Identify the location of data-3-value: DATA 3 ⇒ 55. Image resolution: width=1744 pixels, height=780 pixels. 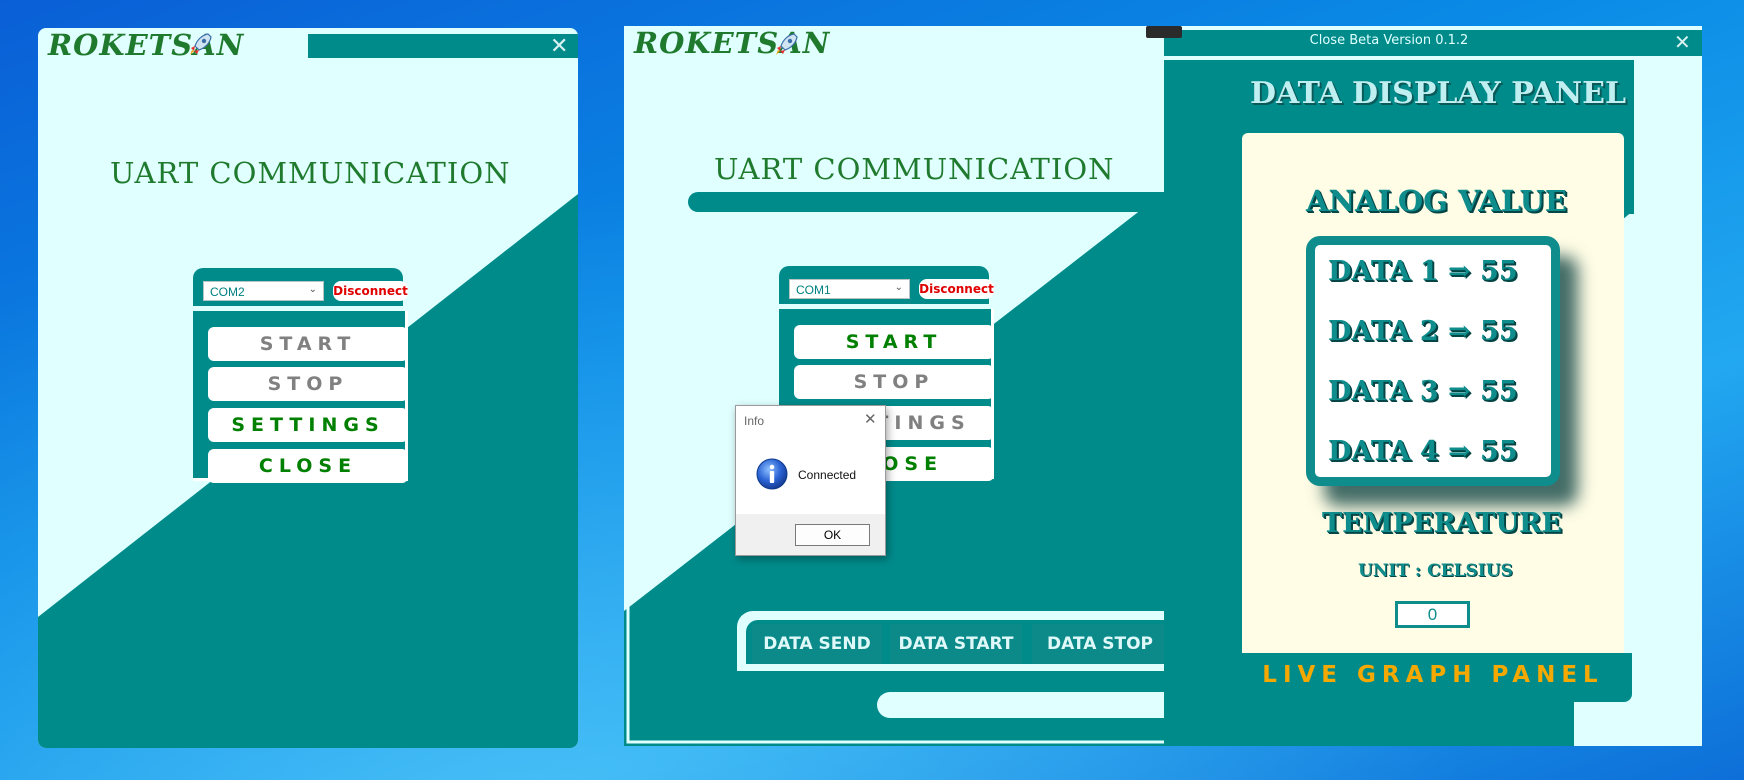
(1423, 391).